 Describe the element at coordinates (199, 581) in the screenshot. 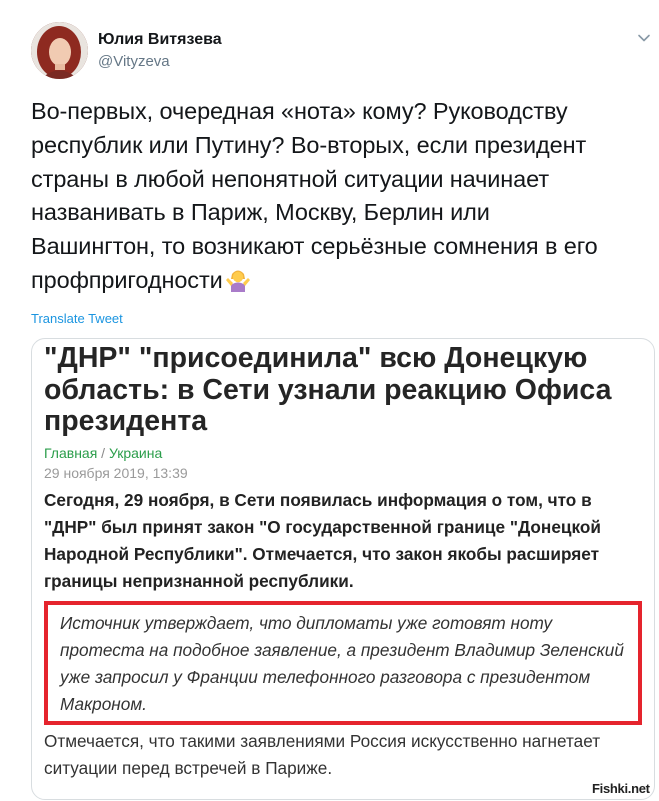

I see `lead-line: границы непризнанной республики.` at that location.